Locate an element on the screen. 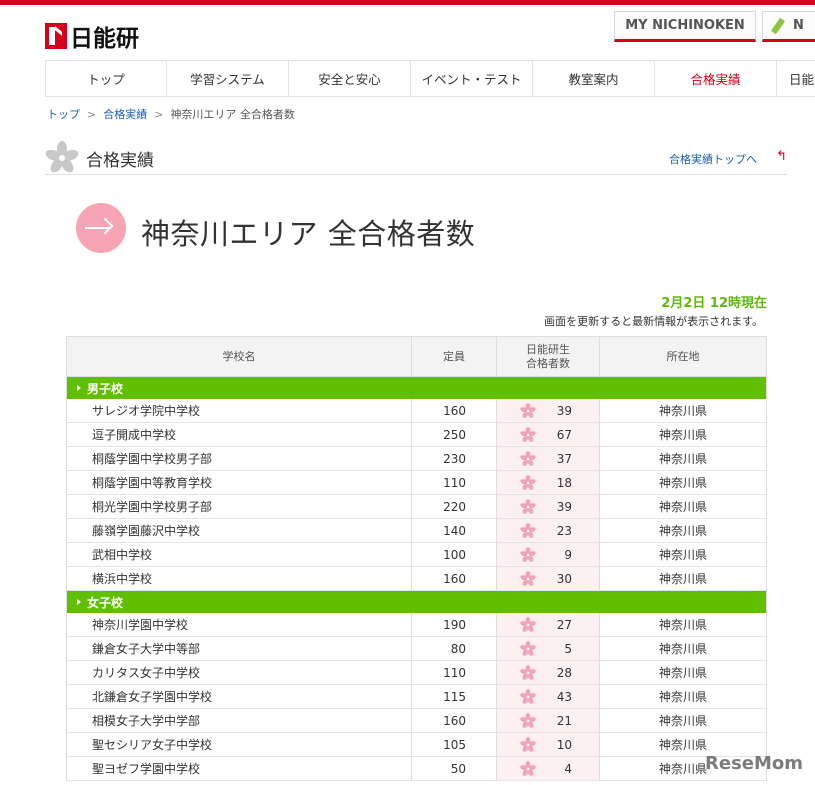 This screenshot has width=815, height=785. passed-count: 9 is located at coordinates (568, 554).